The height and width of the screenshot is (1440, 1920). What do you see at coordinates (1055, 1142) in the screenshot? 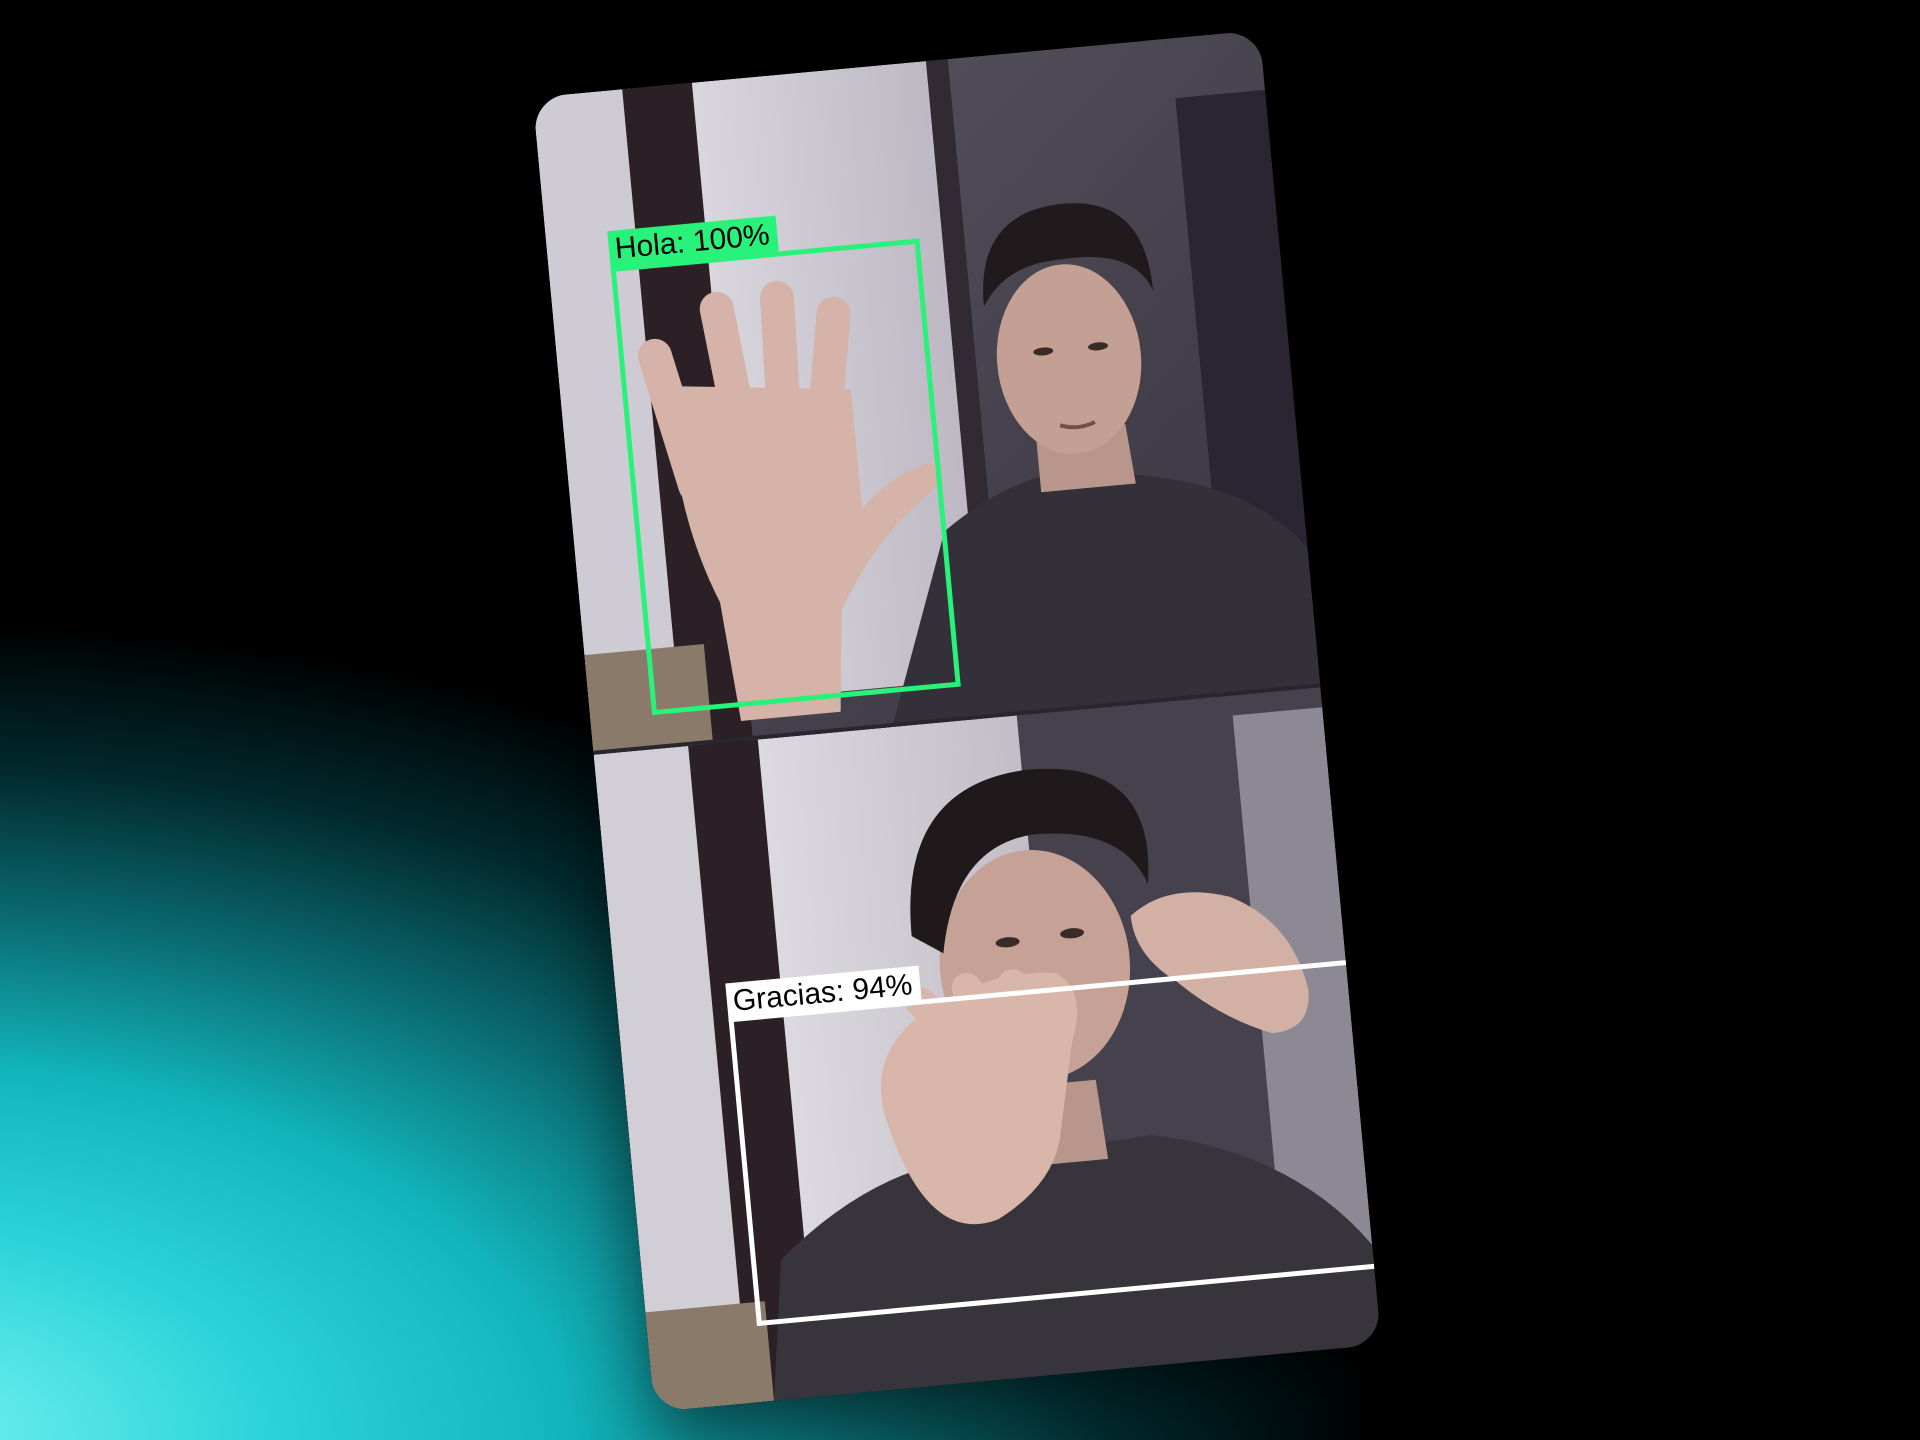
I see `gracias-detection-box` at bounding box center [1055, 1142].